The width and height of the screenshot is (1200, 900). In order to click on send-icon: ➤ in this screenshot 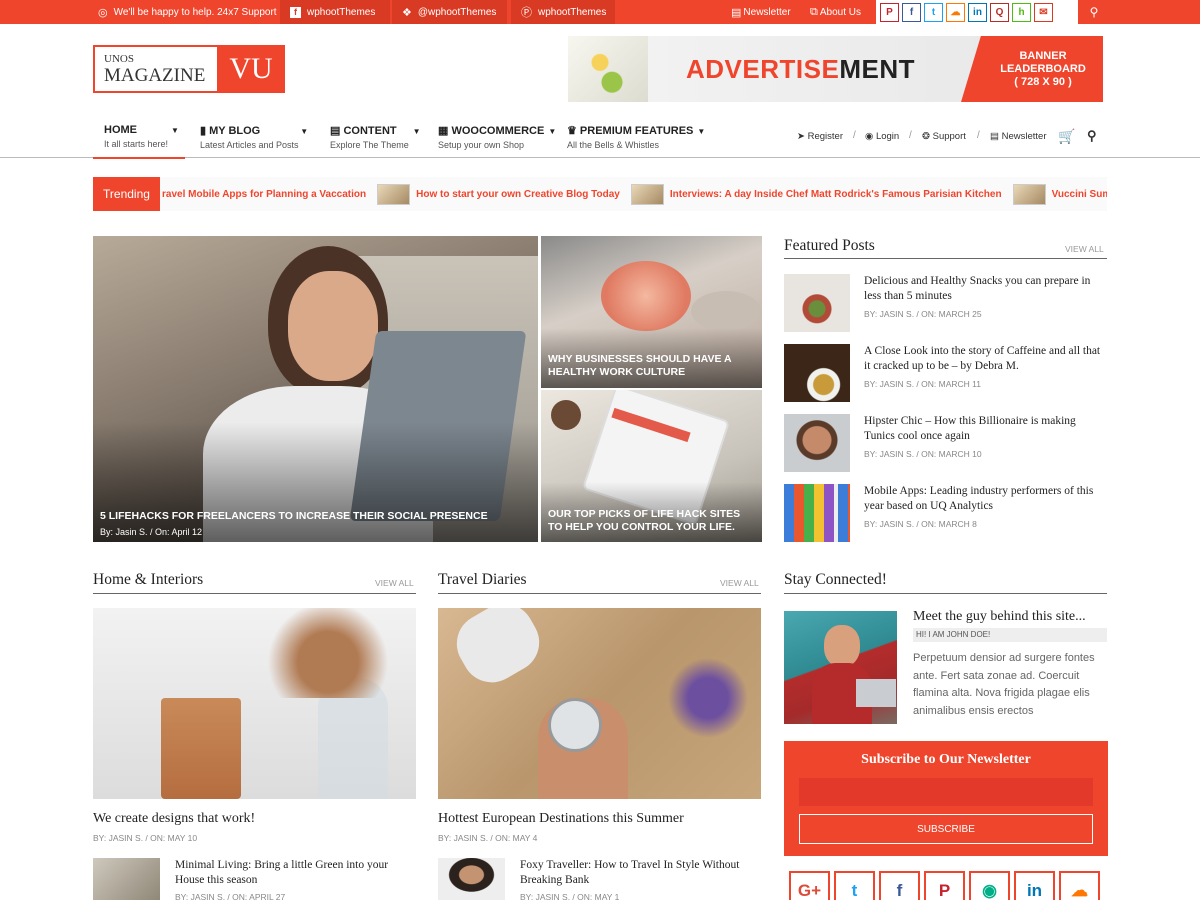, I will do `click(802, 136)`.